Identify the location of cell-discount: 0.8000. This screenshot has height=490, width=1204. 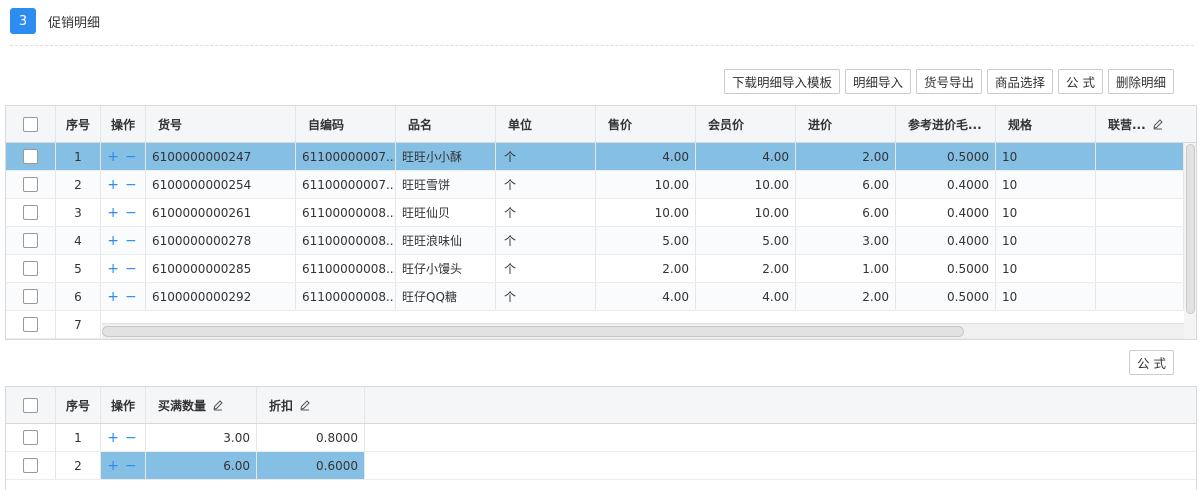
(311, 437).